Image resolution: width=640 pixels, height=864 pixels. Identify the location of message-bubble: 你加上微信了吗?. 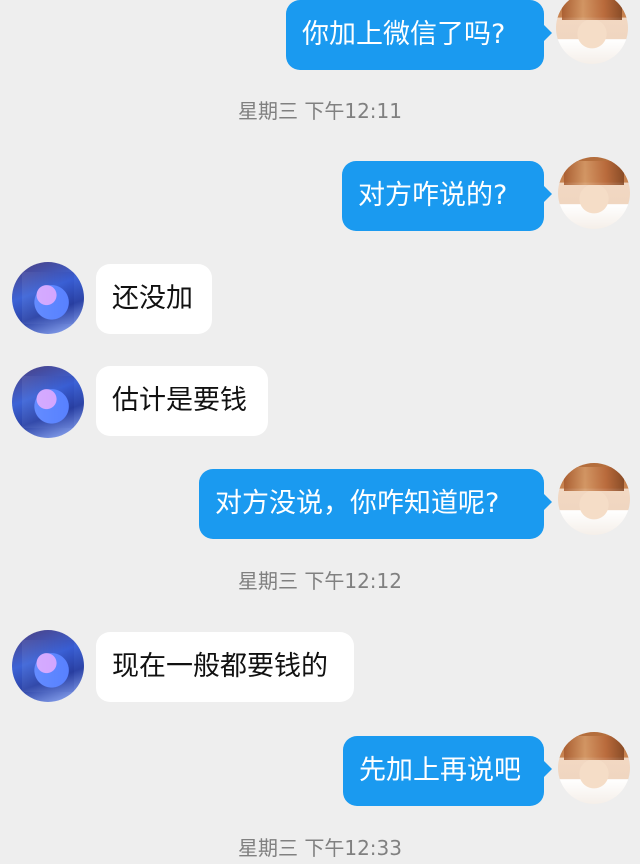
(415, 35).